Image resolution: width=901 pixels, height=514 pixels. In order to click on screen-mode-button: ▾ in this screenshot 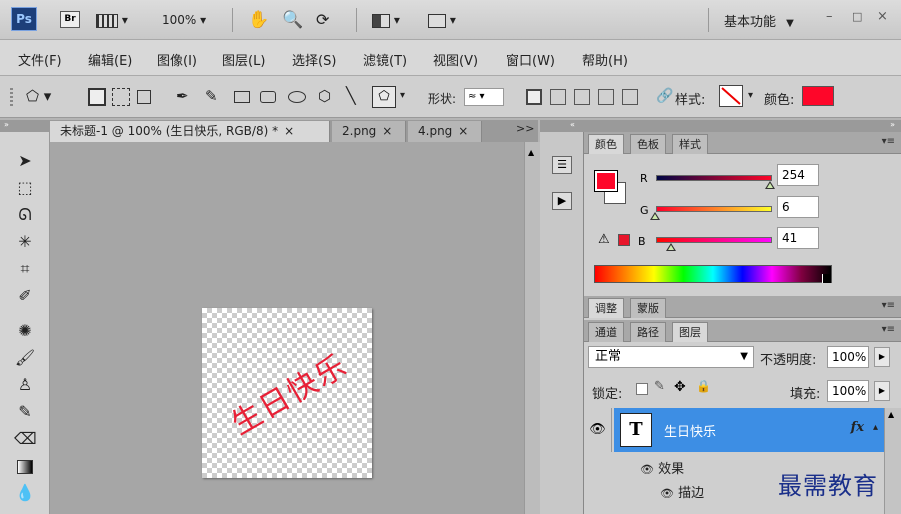, I will do `click(442, 20)`.